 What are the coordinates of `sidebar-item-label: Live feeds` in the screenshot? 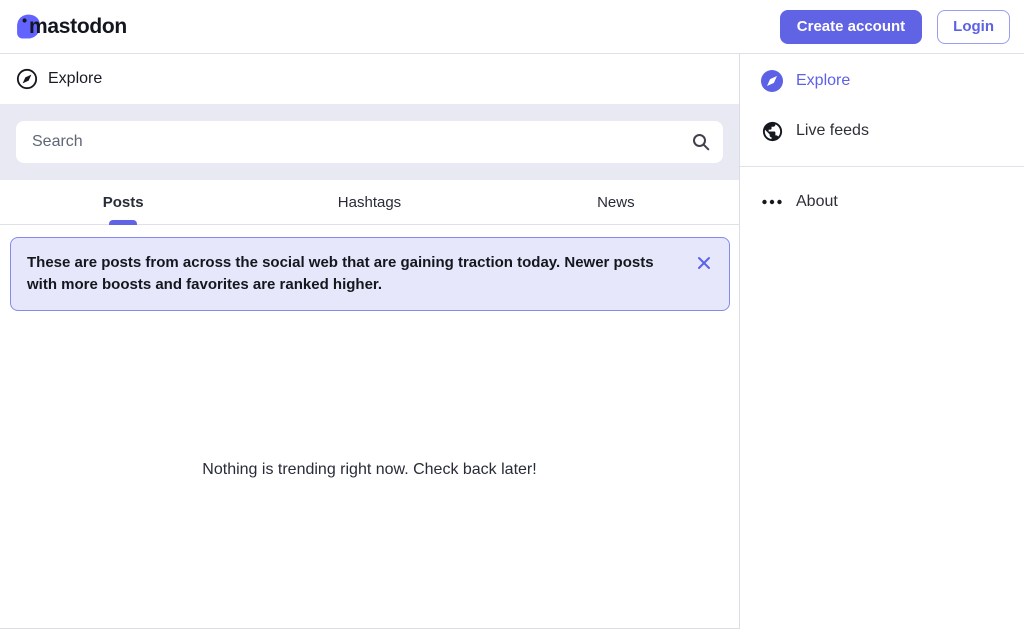 It's located at (832, 130).